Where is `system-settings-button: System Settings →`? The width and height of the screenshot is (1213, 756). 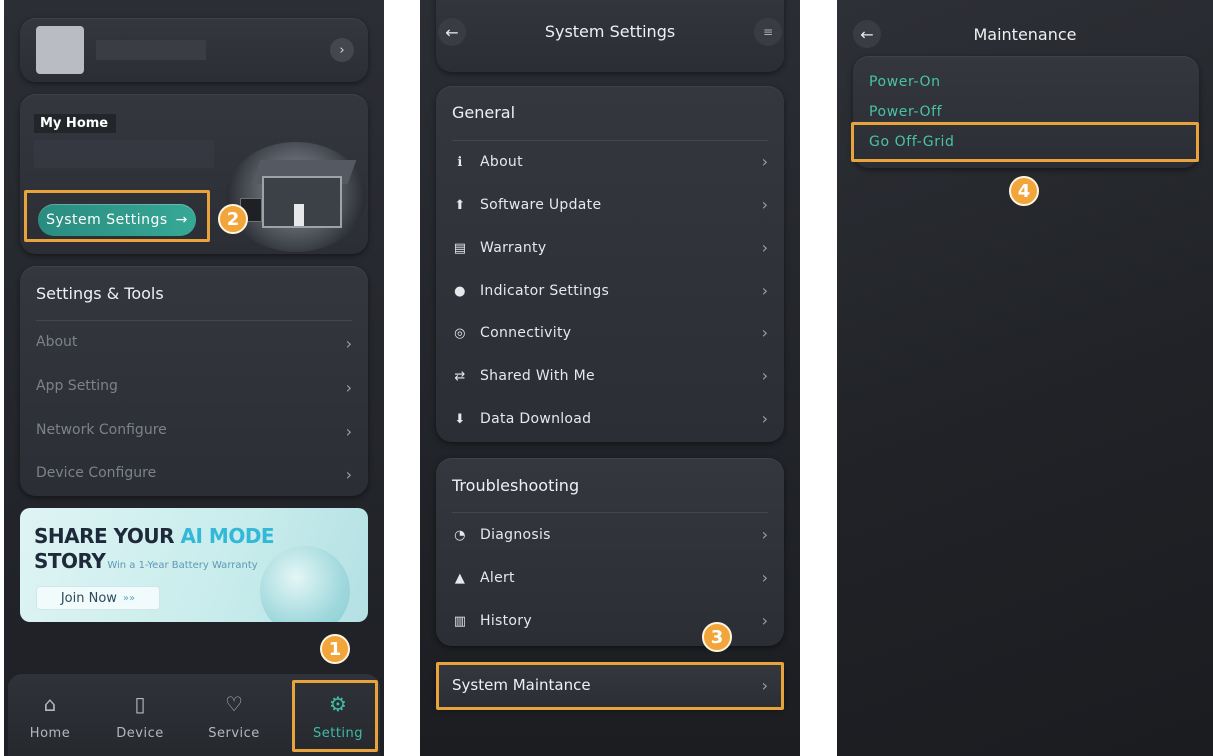
system-settings-button: System Settings → is located at coordinates (117, 220).